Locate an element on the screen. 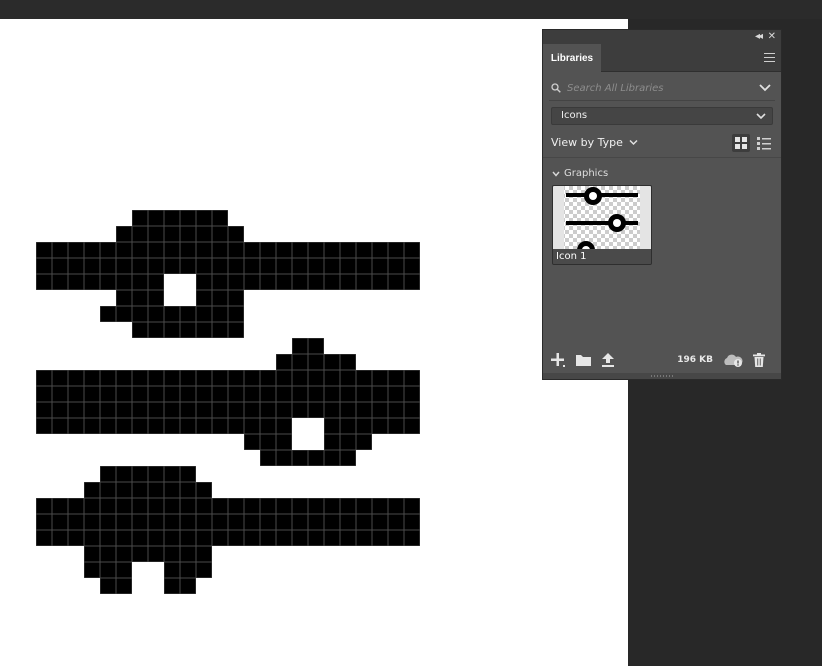 This screenshot has width=822, height=666. tab-libraries-label: Libraries is located at coordinates (572, 58).